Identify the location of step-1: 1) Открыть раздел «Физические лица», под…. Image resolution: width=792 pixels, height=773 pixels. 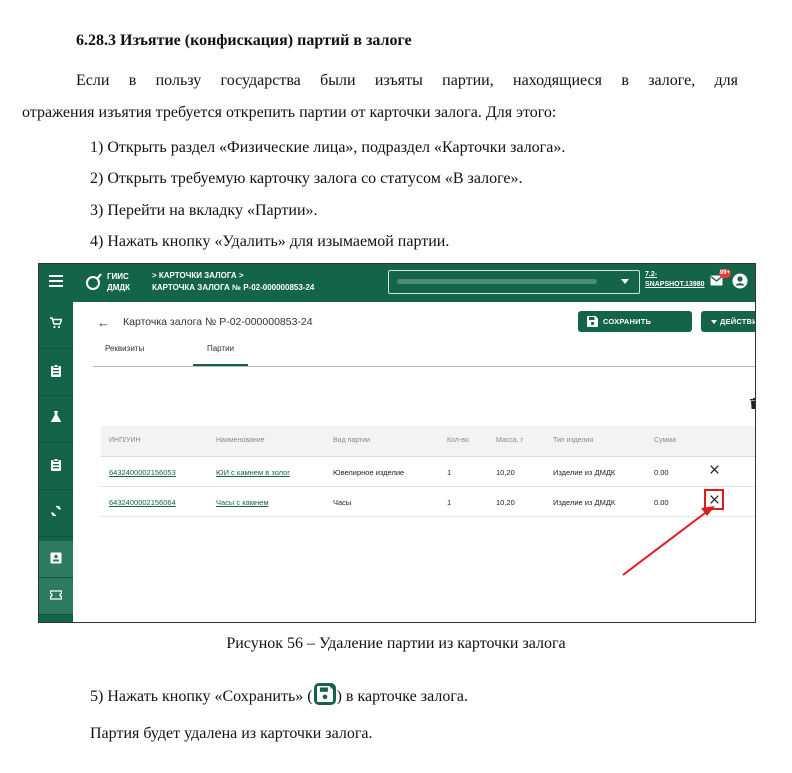
(328, 147).